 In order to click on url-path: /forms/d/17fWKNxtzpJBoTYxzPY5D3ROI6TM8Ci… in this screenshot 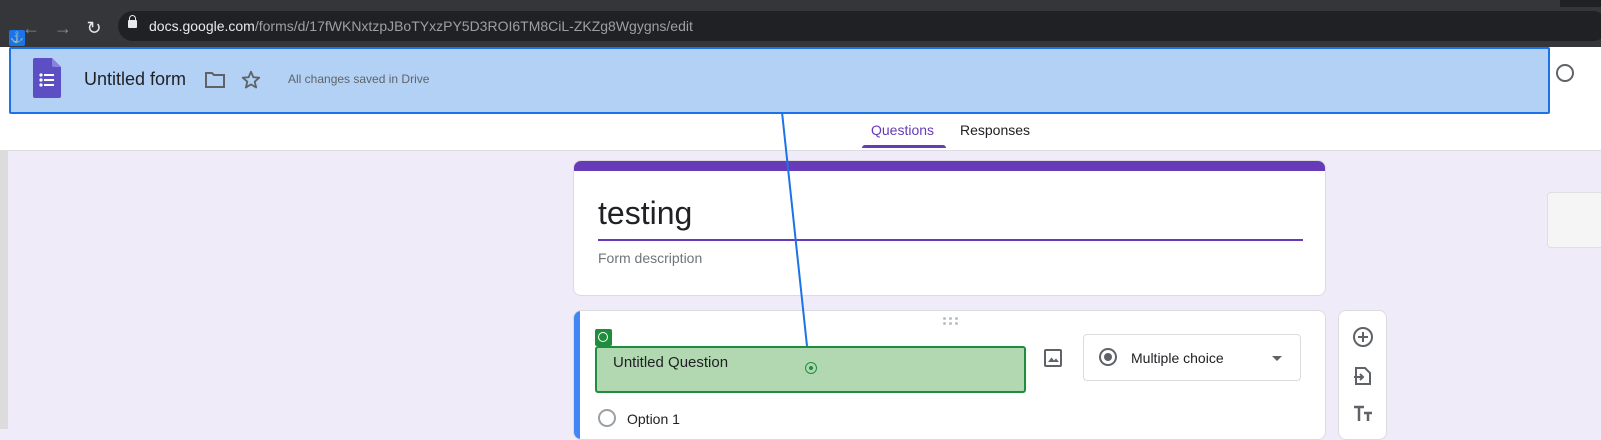, I will do `click(473, 26)`.